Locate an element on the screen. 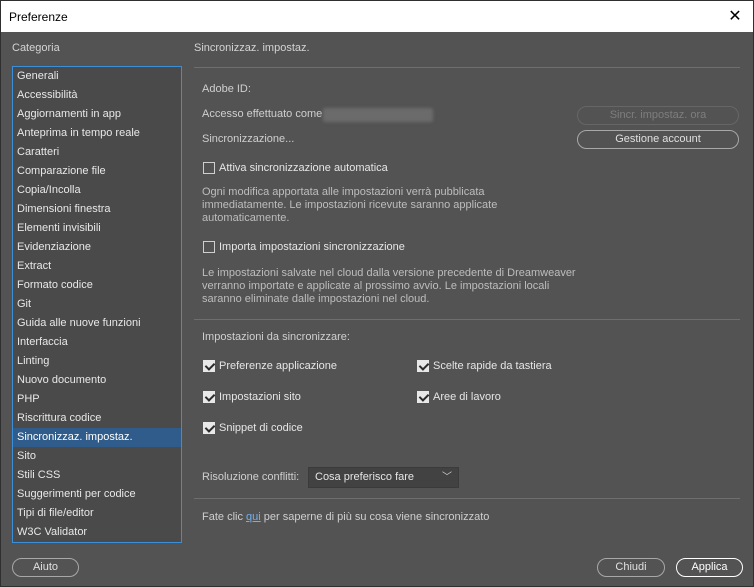 The width and height of the screenshot is (754, 587). app-prefs-checkbox: Preferenze applicazione is located at coordinates (270, 366).